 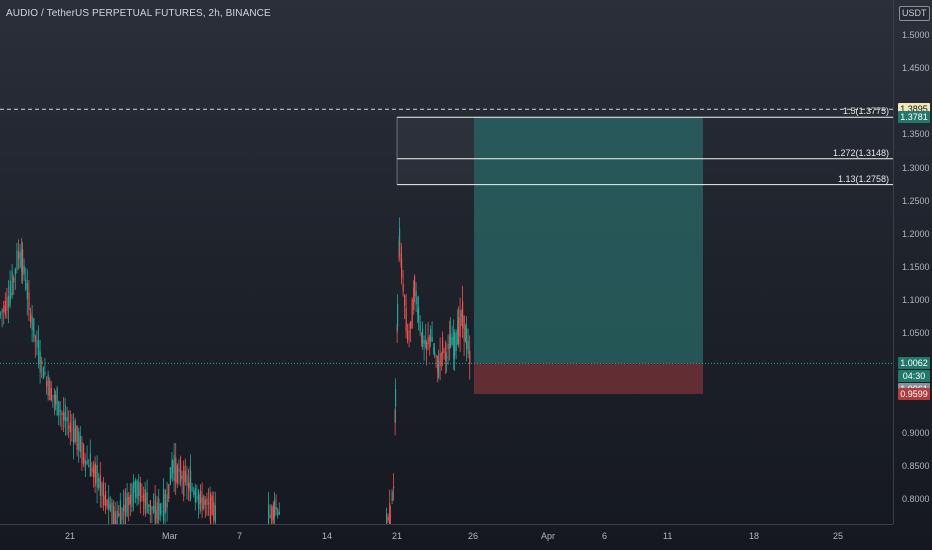 What do you see at coordinates (605, 536) in the screenshot?
I see `time-tick: 6` at bounding box center [605, 536].